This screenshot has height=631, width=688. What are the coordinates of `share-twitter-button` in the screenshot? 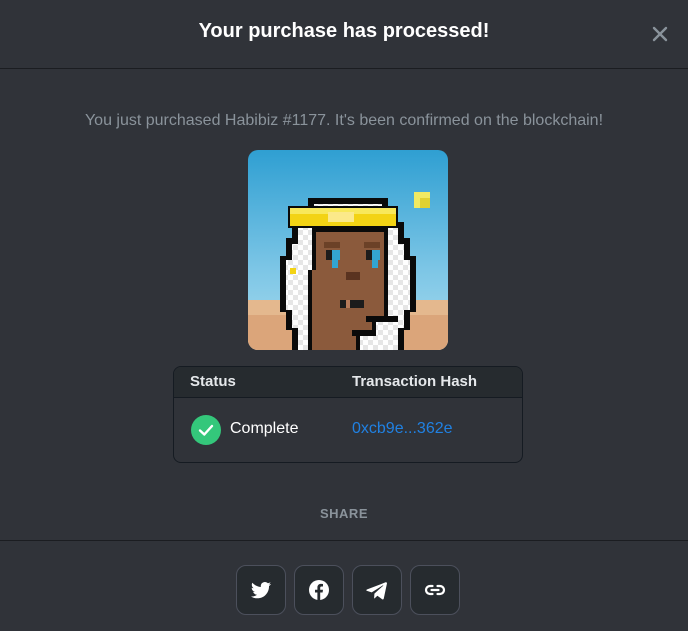 It's located at (261, 590).